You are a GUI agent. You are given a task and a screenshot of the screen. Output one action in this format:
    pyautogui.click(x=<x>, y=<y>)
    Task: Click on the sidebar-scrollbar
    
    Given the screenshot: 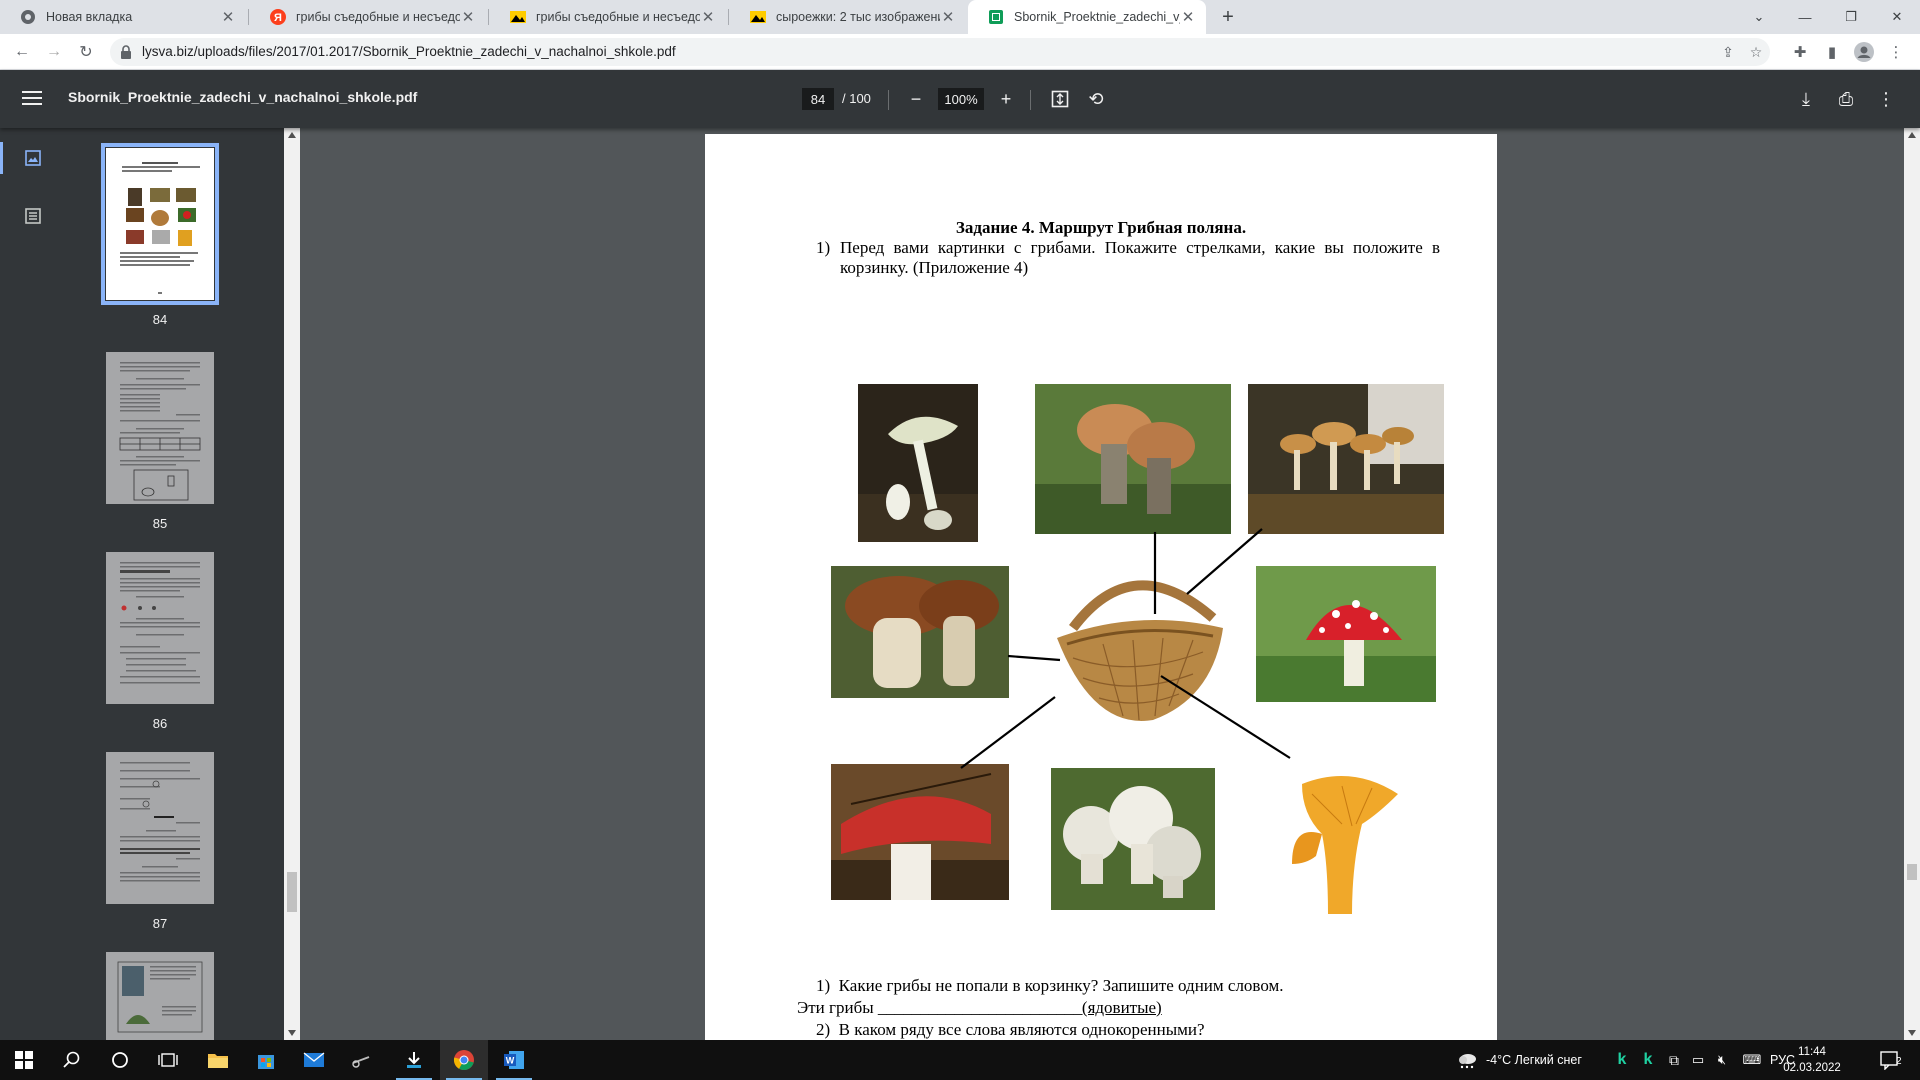 What is the action you would take?
    pyautogui.click(x=292, y=584)
    